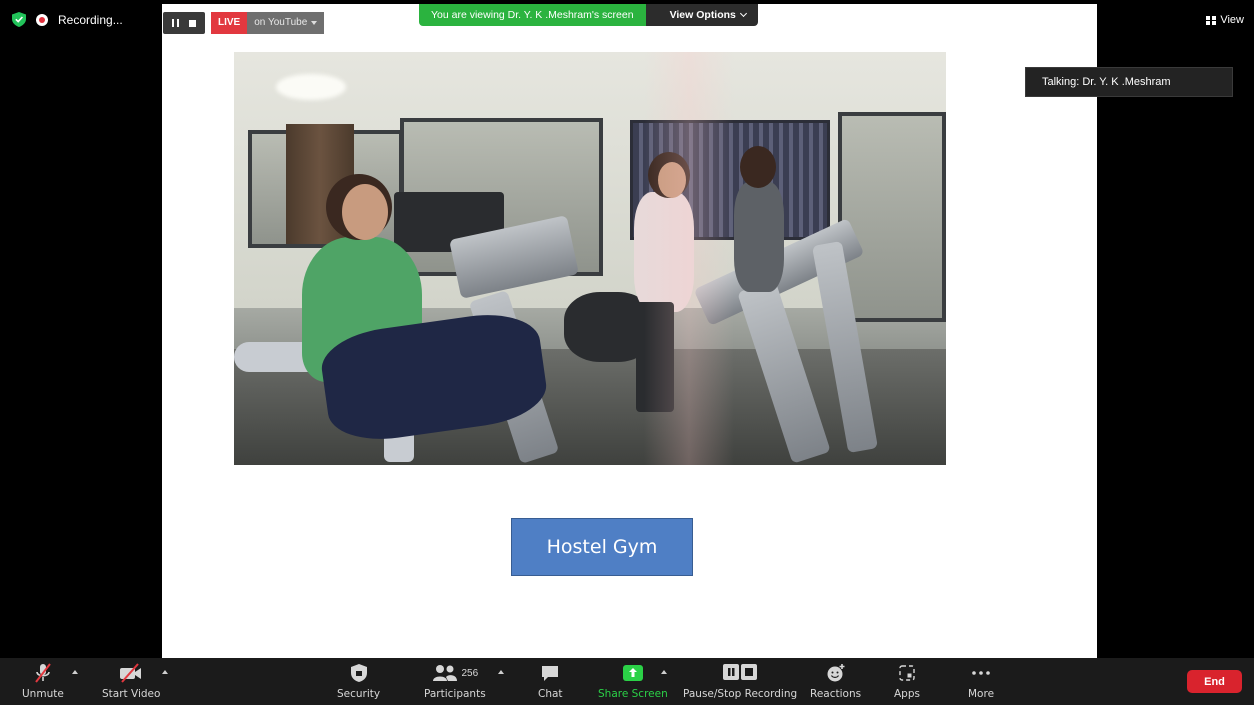  Describe the element at coordinates (281, 22) in the screenshot. I see `youtube-label: on YouTube` at that location.